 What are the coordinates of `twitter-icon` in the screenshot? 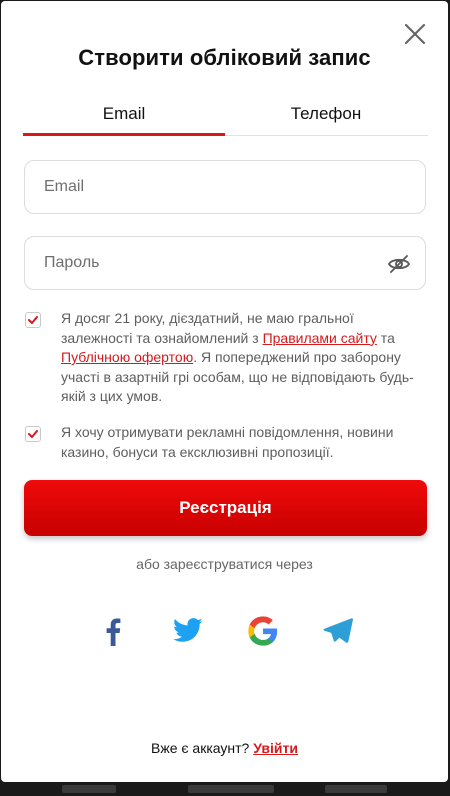 It's located at (188, 631).